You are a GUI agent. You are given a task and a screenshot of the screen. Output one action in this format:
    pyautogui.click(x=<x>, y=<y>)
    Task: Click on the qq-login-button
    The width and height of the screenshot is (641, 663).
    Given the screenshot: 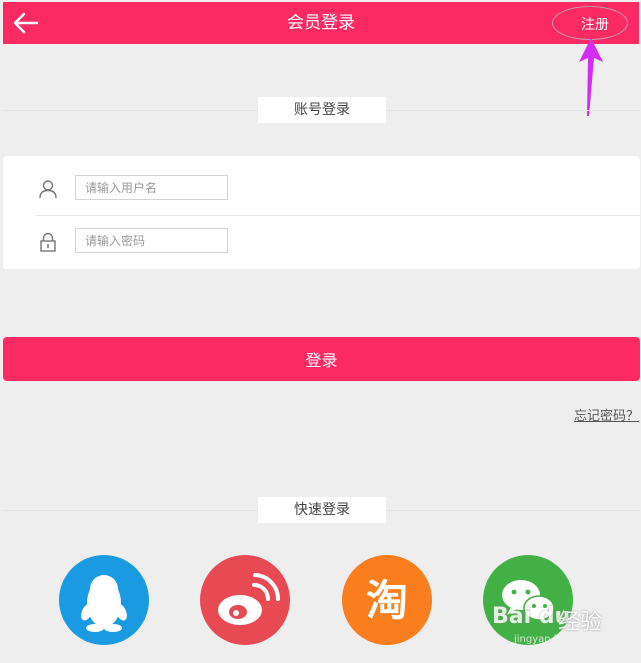 What is the action you would take?
    pyautogui.click(x=104, y=600)
    